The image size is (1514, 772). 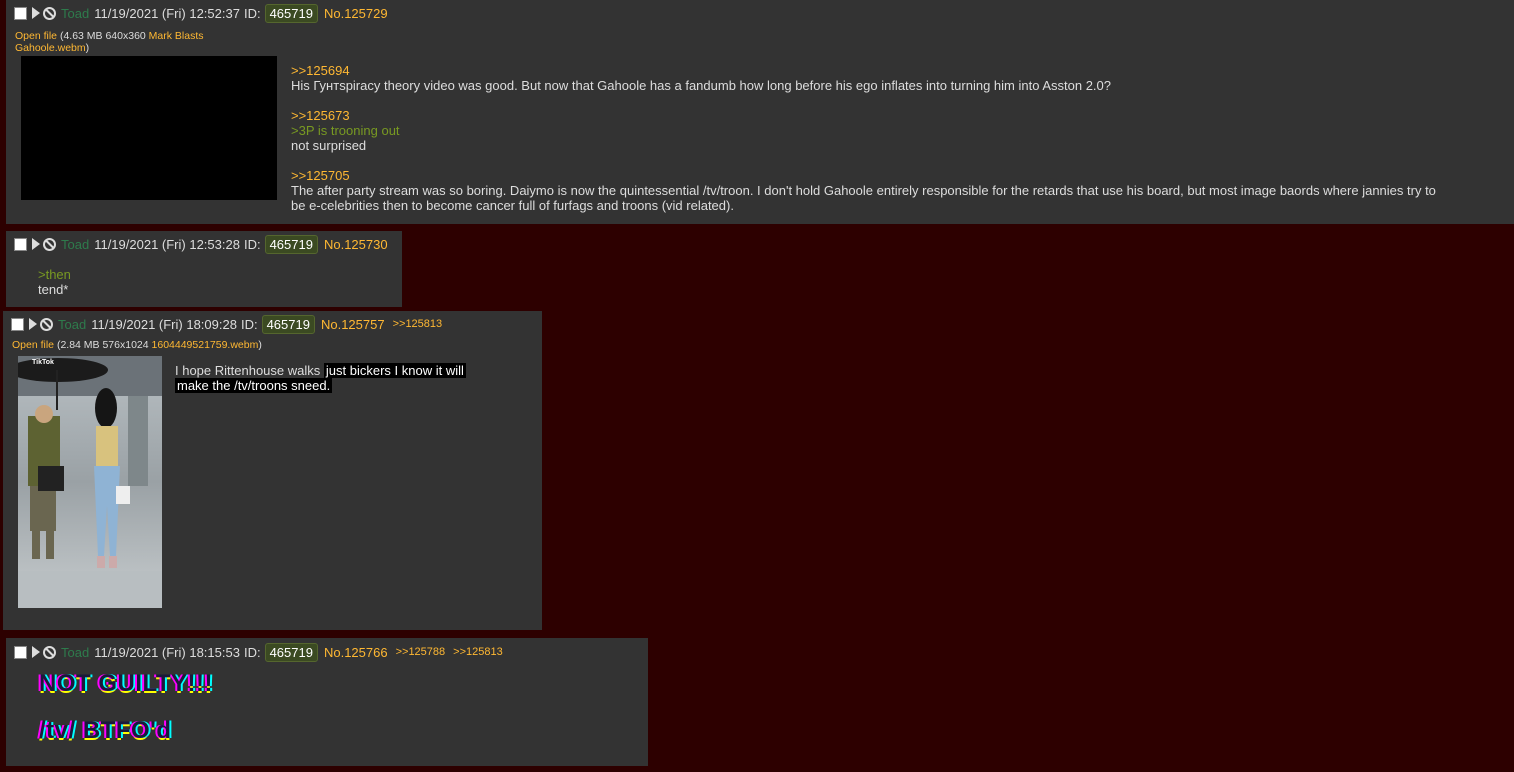 I want to click on file-meta: (2.84 MB 576x1024, so click(x=103, y=345).